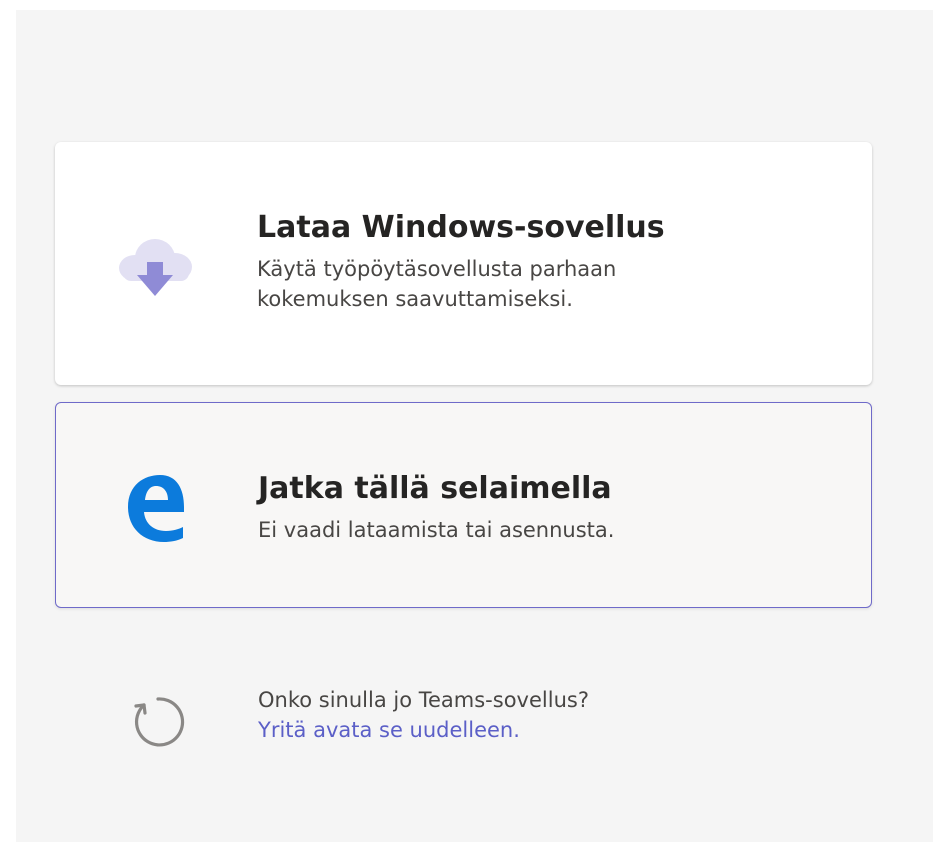 This screenshot has width=933, height=842. Describe the element at coordinates (155, 507) in the screenshot. I see `edge-browser-icon` at that location.